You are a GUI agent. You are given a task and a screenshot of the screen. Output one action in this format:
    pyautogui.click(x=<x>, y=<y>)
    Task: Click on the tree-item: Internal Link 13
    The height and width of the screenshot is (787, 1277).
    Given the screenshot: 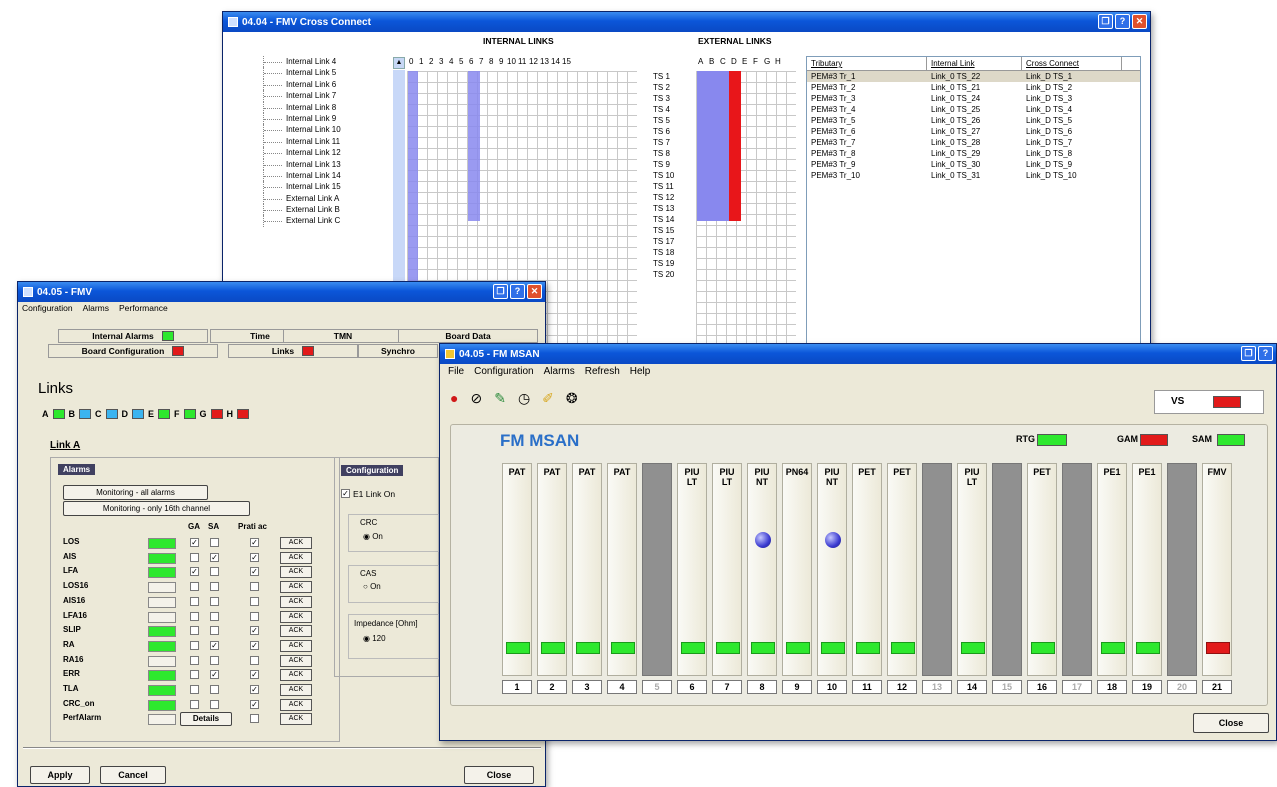 What is the action you would take?
    pyautogui.click(x=328, y=164)
    